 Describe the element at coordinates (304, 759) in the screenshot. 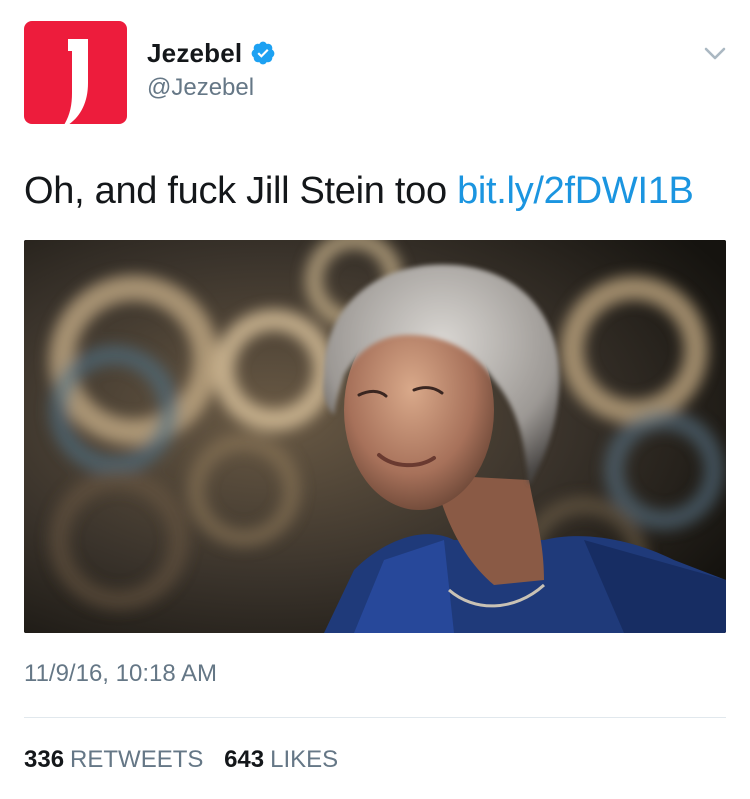

I see `likes-label: LIKES` at that location.